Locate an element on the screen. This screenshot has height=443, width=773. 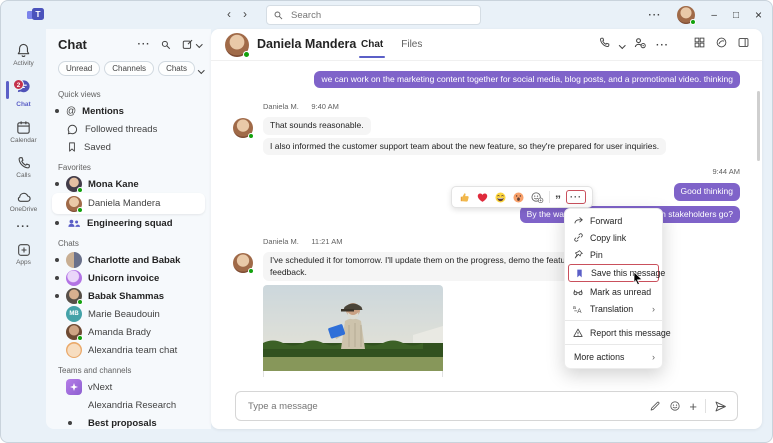
menu-item-mark-as-unread: Mark as unread is located at coordinates (613, 291).